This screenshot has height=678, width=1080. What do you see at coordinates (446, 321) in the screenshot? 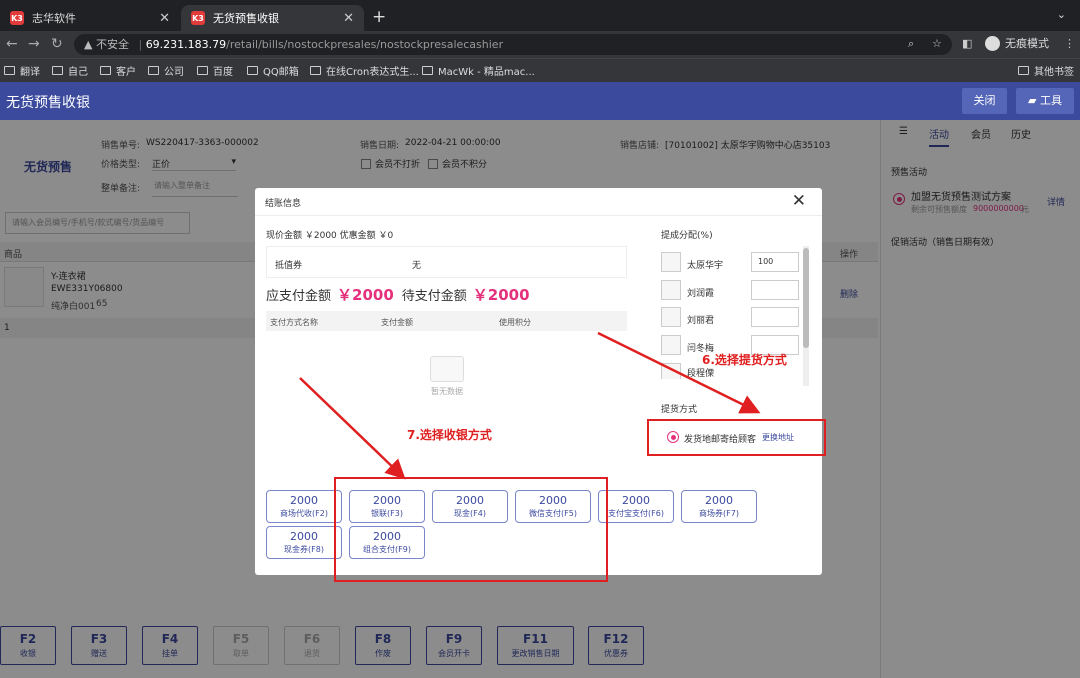
I see `payment-table-header: 支付方式名称 支付金额 使用积分` at bounding box center [446, 321].